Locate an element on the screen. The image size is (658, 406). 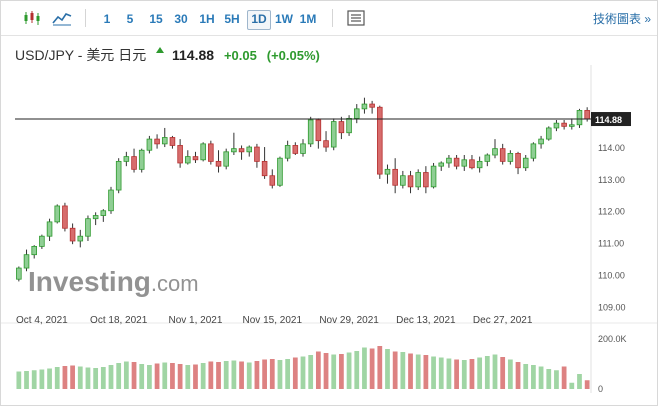
y-tick-label: 111.00 is located at coordinates (611, 244).